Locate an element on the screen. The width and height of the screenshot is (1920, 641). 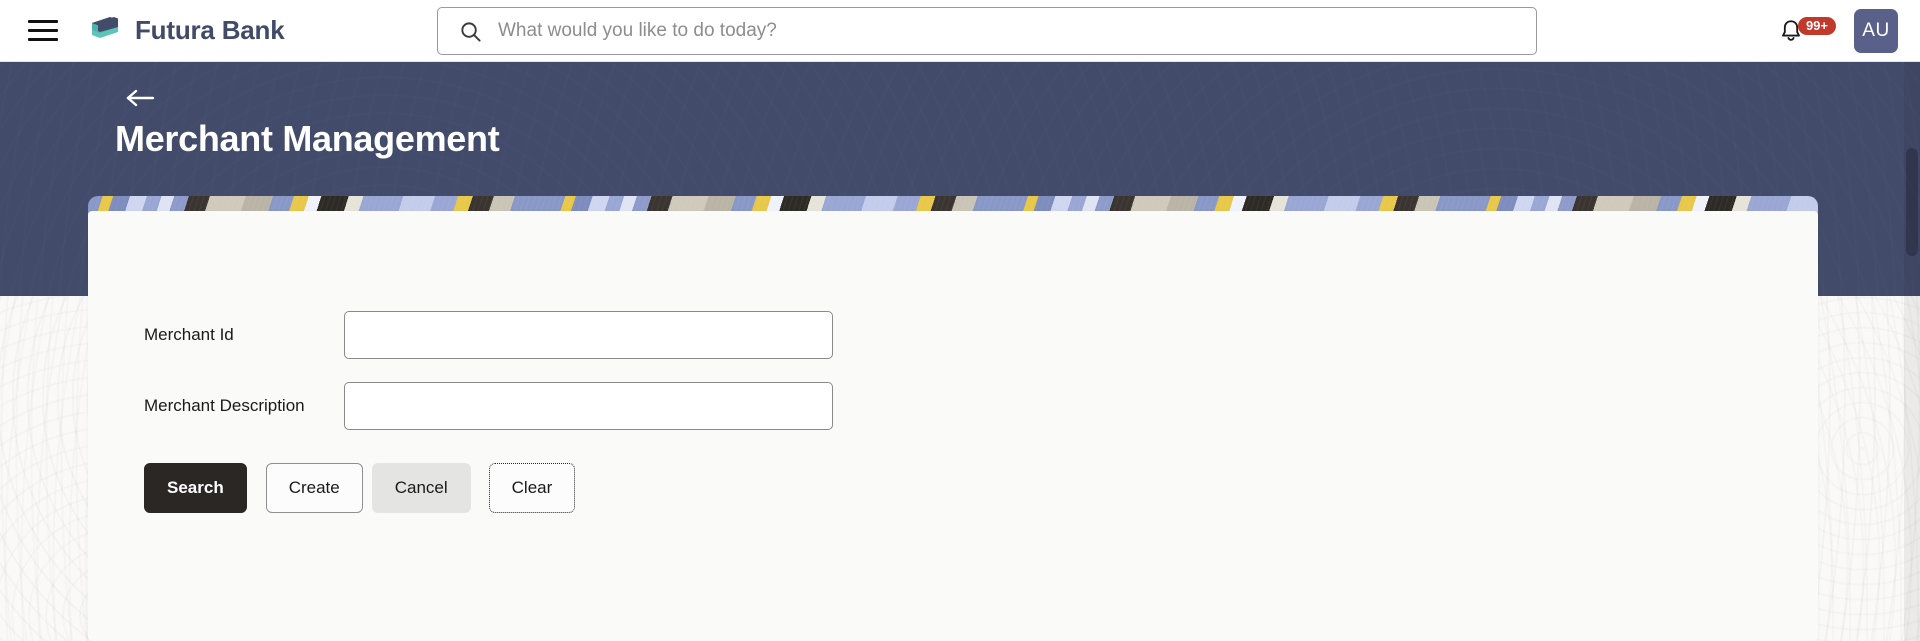
navbar-right-actions: 99+ AU is located at coordinates (1836, 31).